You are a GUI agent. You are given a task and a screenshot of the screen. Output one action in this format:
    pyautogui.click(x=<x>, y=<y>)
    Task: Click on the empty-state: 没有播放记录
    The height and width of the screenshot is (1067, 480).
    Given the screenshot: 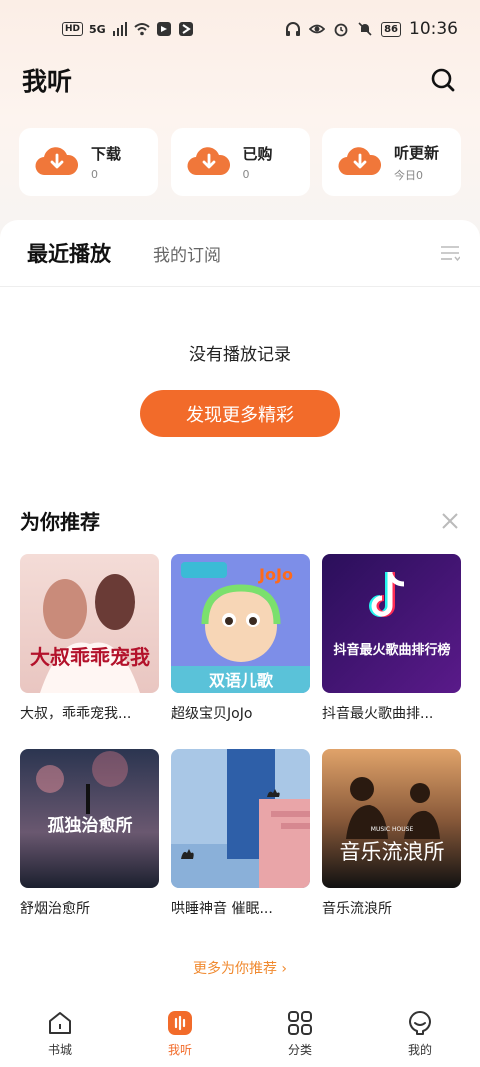 What is the action you would take?
    pyautogui.click(x=240, y=352)
    